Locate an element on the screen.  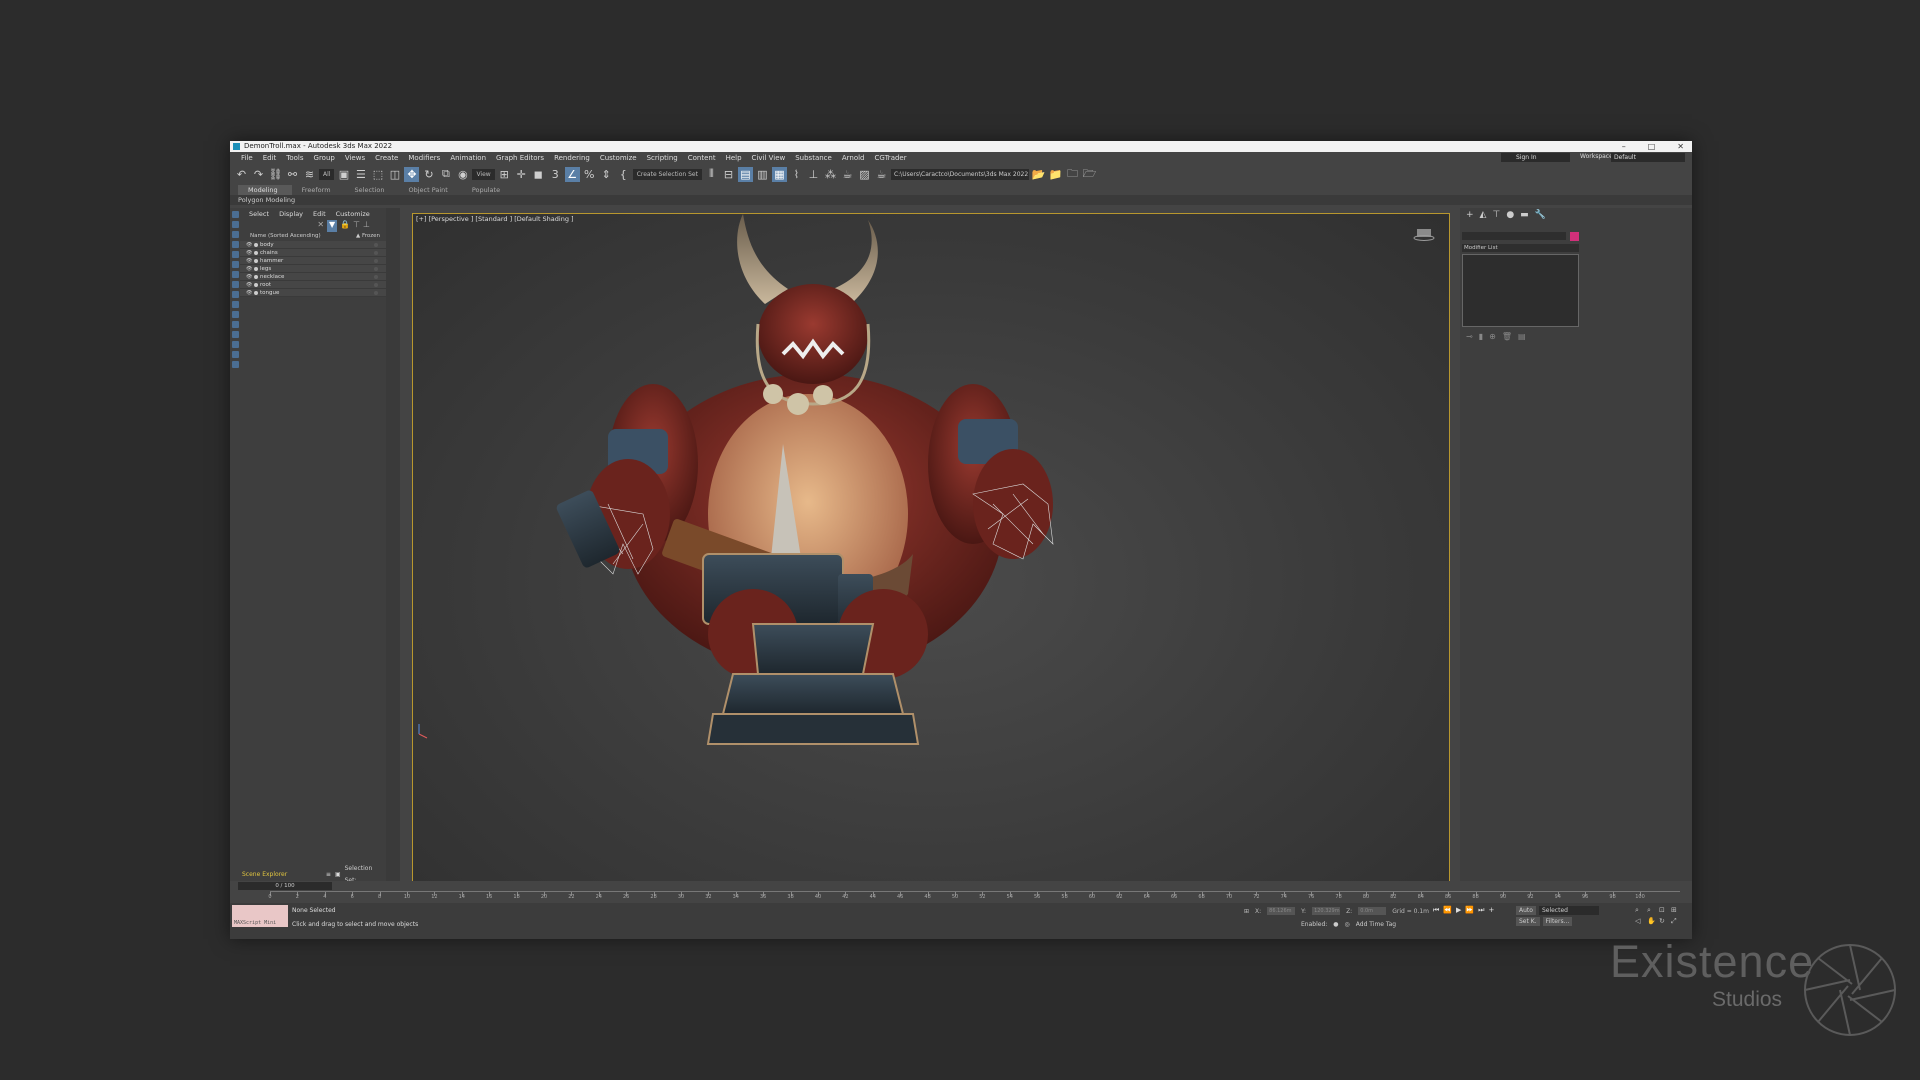
menu-animation: Animation is located at coordinates (468, 158).